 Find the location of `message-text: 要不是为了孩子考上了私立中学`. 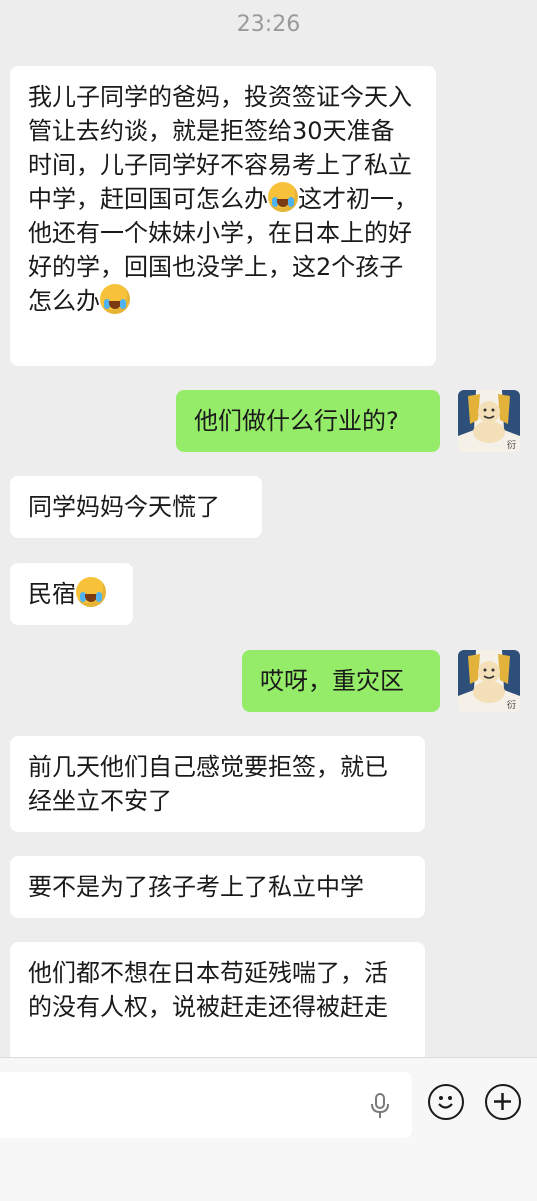

message-text: 要不是为了孩子考上了私立中学 is located at coordinates (196, 887).